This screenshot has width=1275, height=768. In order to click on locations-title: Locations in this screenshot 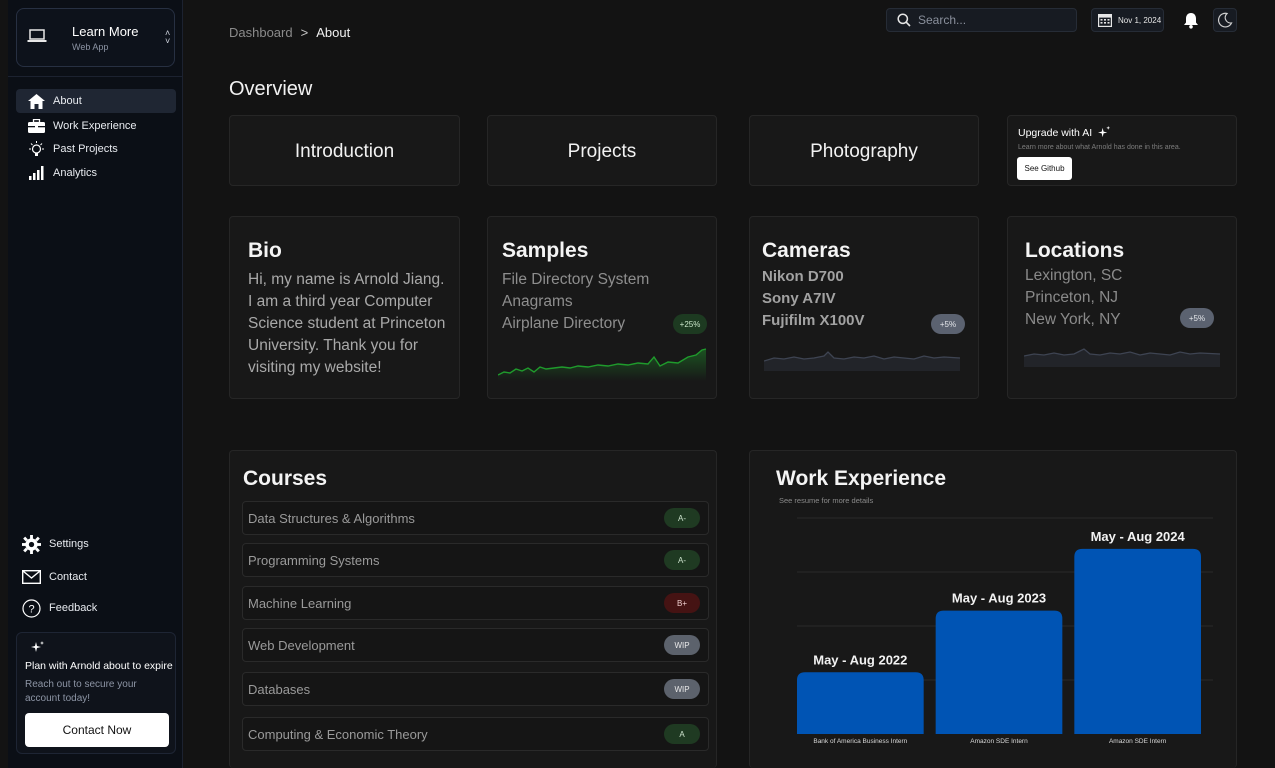, I will do `click(1075, 250)`.